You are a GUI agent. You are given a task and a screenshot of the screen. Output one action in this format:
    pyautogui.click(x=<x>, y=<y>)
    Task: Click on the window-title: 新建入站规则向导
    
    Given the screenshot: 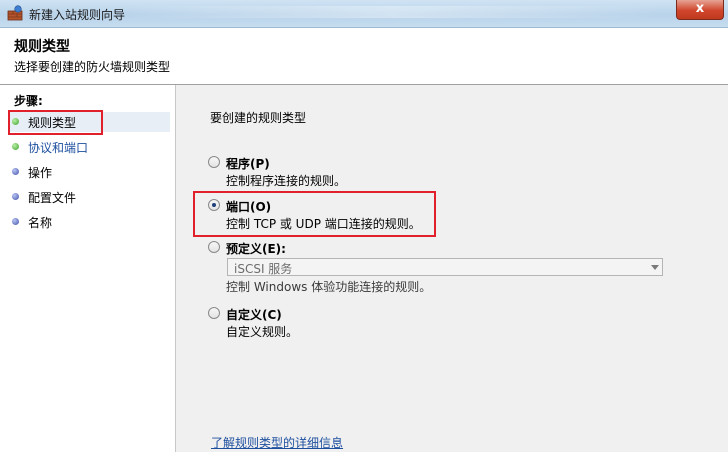 What is the action you would take?
    pyautogui.click(x=77, y=15)
    